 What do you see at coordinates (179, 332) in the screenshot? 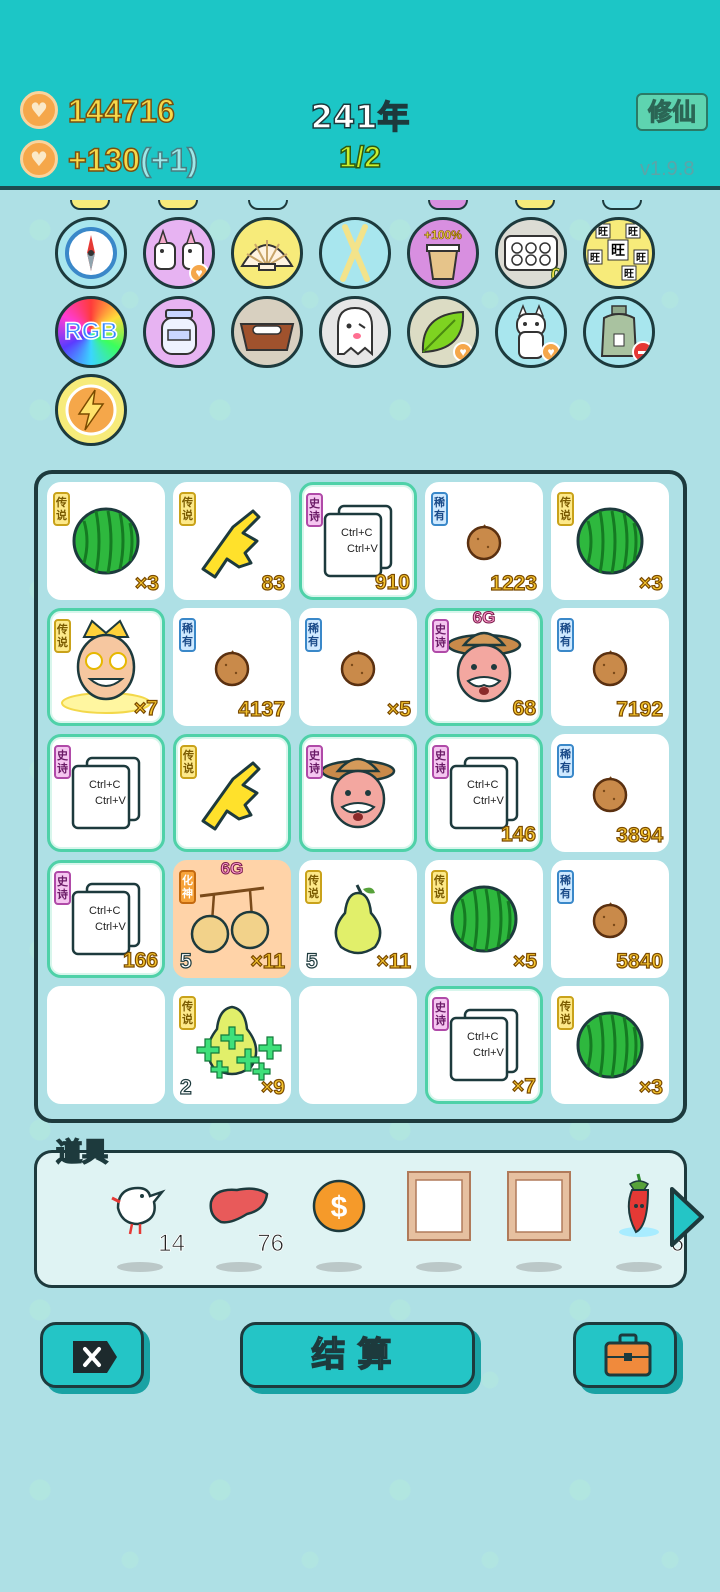
I see `jar-icon` at bounding box center [179, 332].